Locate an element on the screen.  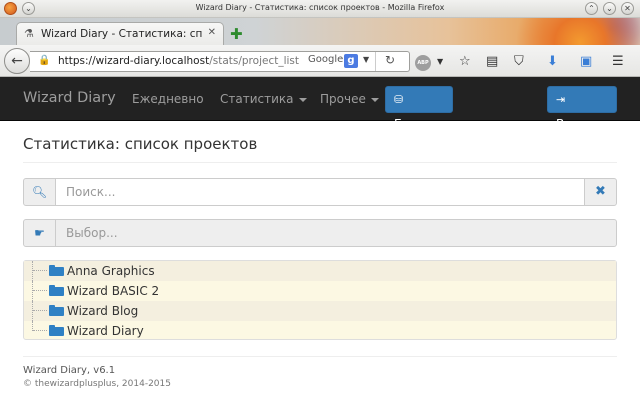
extension-icon: ▣ is located at coordinates (586, 61).